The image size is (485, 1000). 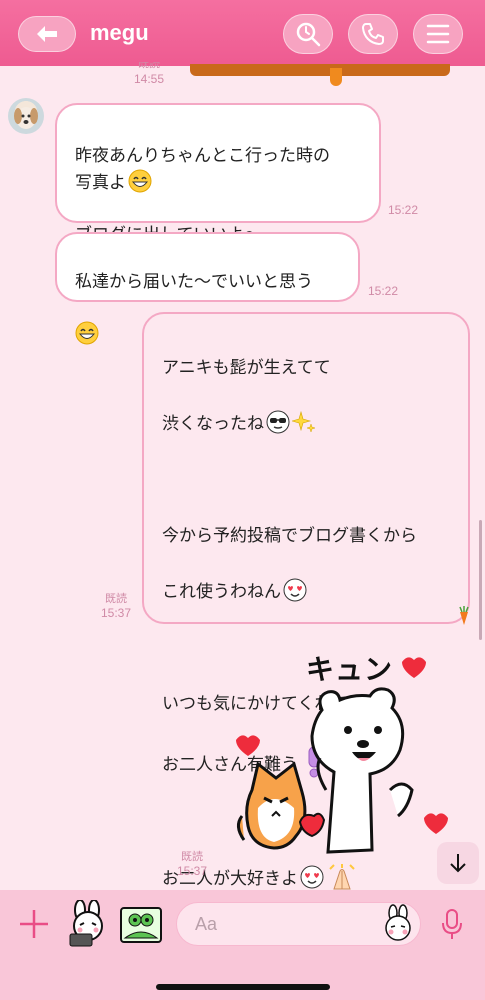 What do you see at coordinates (26, 116) in the screenshot?
I see `avatar` at bounding box center [26, 116].